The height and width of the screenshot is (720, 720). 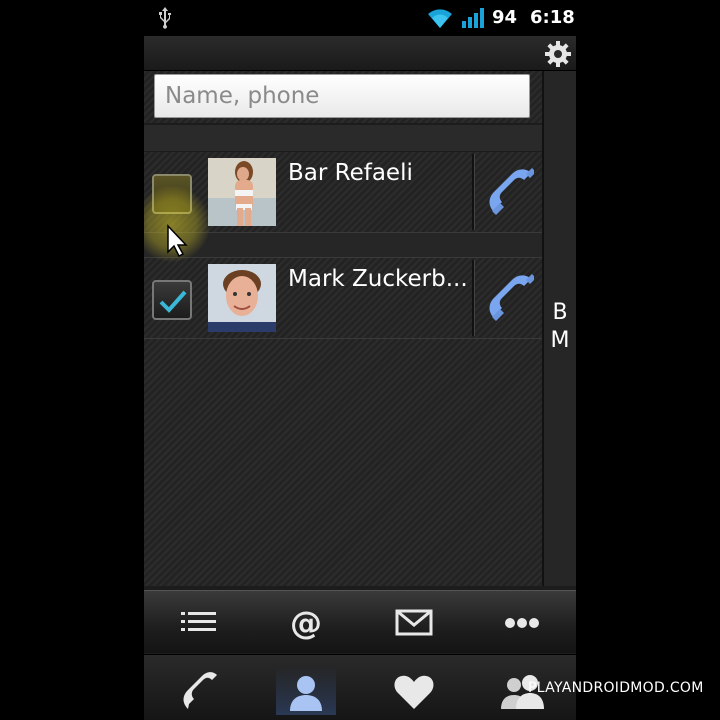 What do you see at coordinates (350, 173) in the screenshot?
I see `contact-name: Bar Refaeli` at bounding box center [350, 173].